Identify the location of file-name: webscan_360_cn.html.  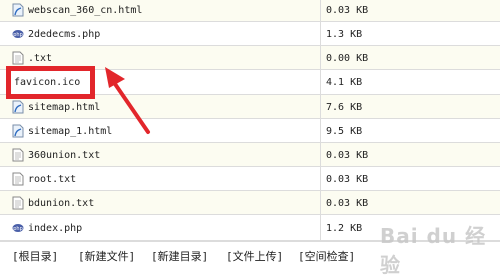
(85, 10).